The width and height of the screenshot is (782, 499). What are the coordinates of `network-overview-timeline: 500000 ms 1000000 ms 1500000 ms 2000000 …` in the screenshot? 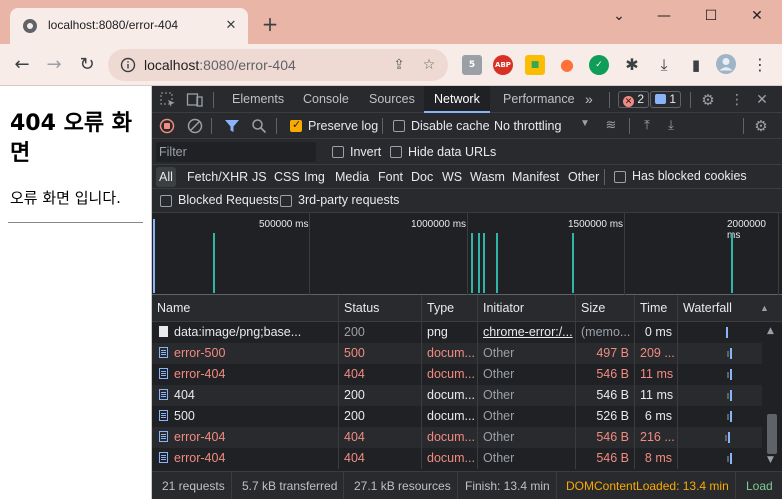 It's located at (467, 254).